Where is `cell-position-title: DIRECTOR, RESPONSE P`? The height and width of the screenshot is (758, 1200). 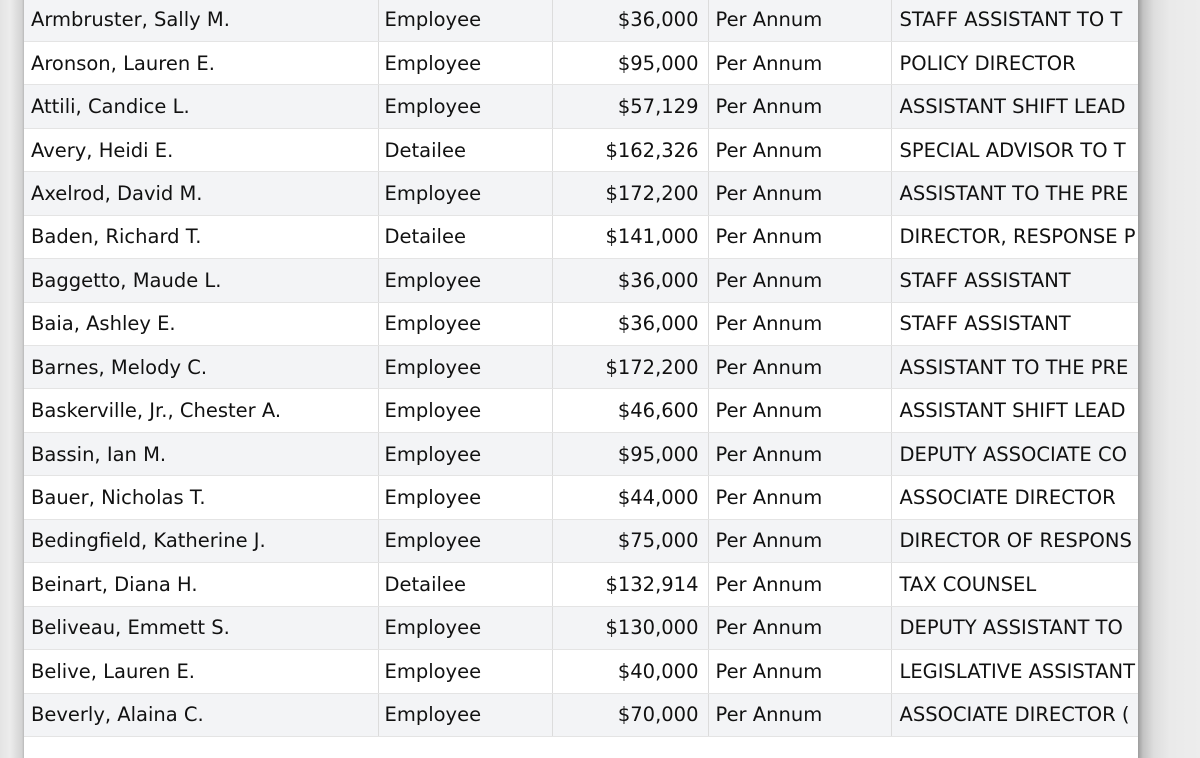
cell-position-title: DIRECTOR, RESPONSE P is located at coordinates (1014, 237).